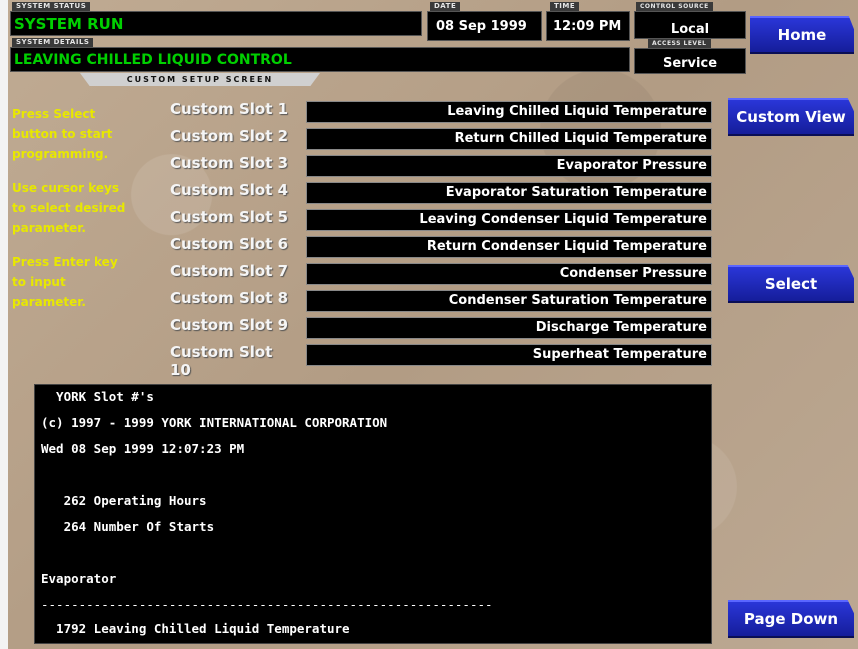 The height and width of the screenshot is (649, 858). I want to click on instruction-line: button to start, so click(62, 134).